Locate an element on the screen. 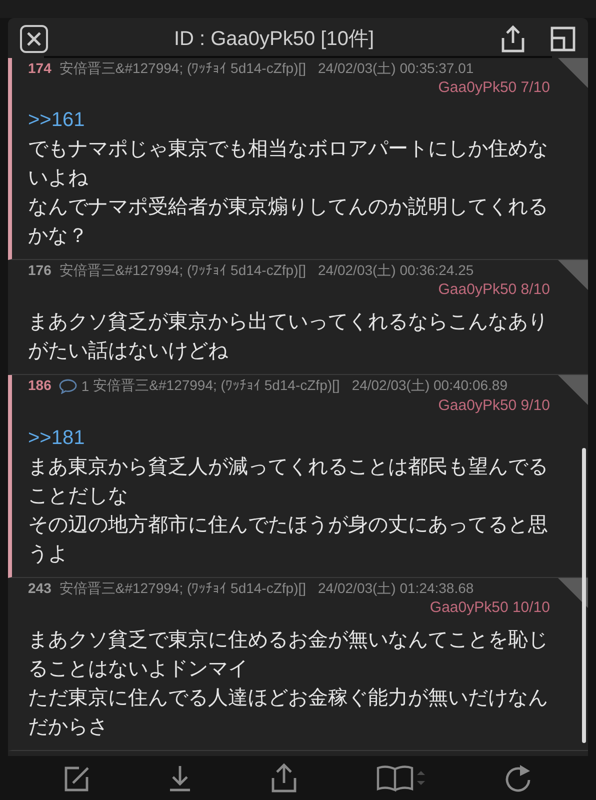  post-text: その辺の地方都市に住んでたほうが身の丈にあってると思うよ is located at coordinates (288, 540).